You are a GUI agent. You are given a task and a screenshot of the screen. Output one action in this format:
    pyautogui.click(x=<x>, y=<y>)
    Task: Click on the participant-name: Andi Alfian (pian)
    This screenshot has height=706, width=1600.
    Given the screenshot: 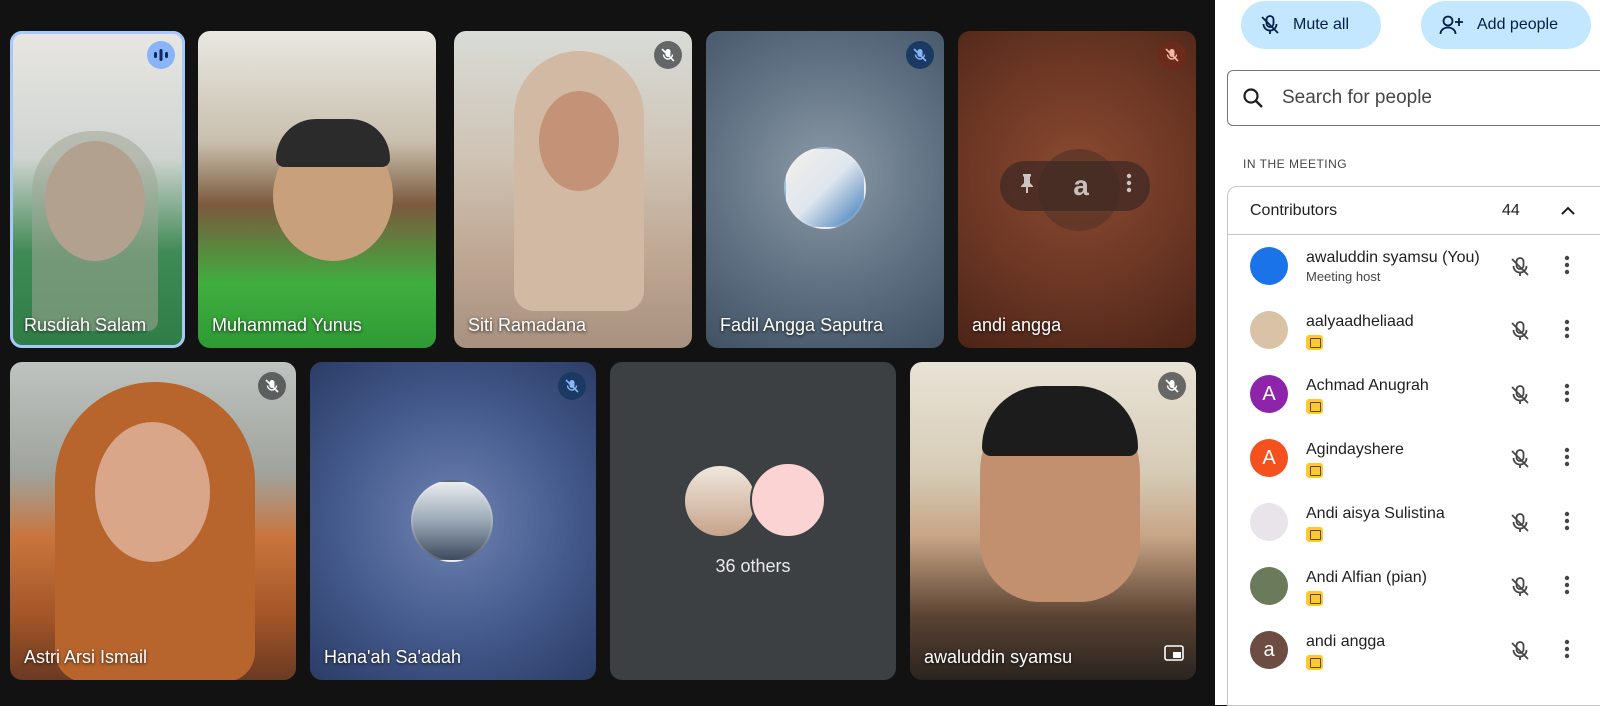 What is the action you would take?
    pyautogui.click(x=1366, y=577)
    